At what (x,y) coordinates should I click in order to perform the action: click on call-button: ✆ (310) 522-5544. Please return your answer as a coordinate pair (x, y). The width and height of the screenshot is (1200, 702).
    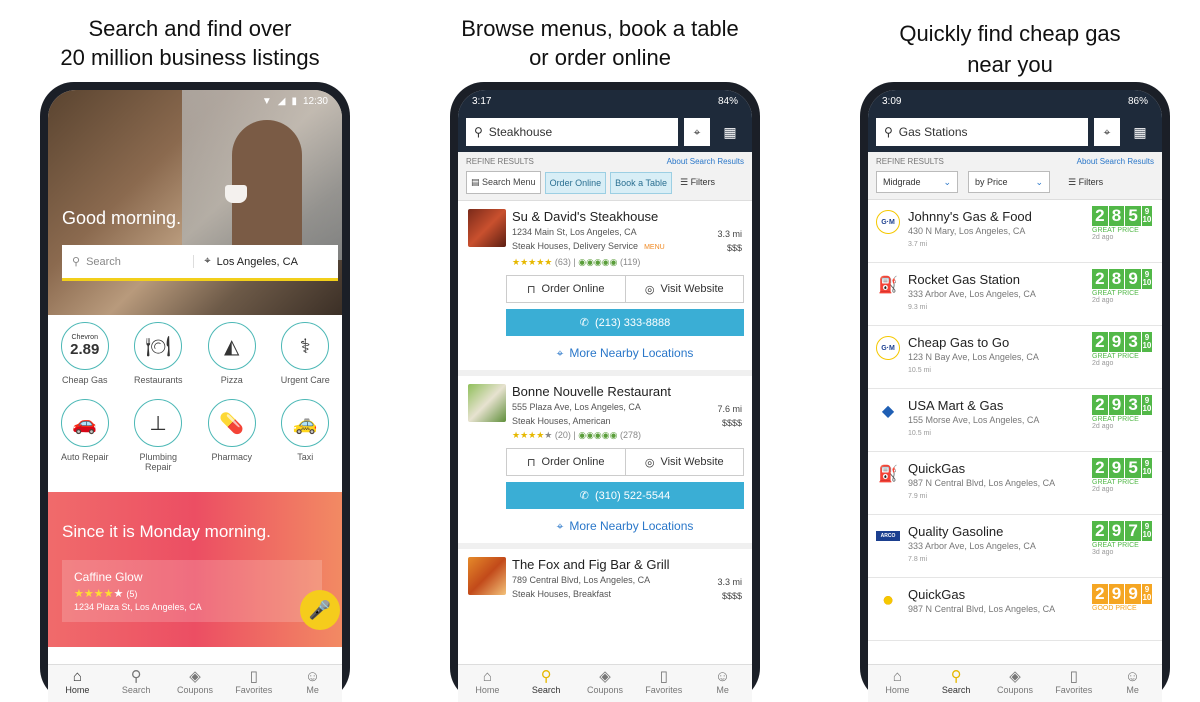
    Looking at the image, I should click on (625, 495).